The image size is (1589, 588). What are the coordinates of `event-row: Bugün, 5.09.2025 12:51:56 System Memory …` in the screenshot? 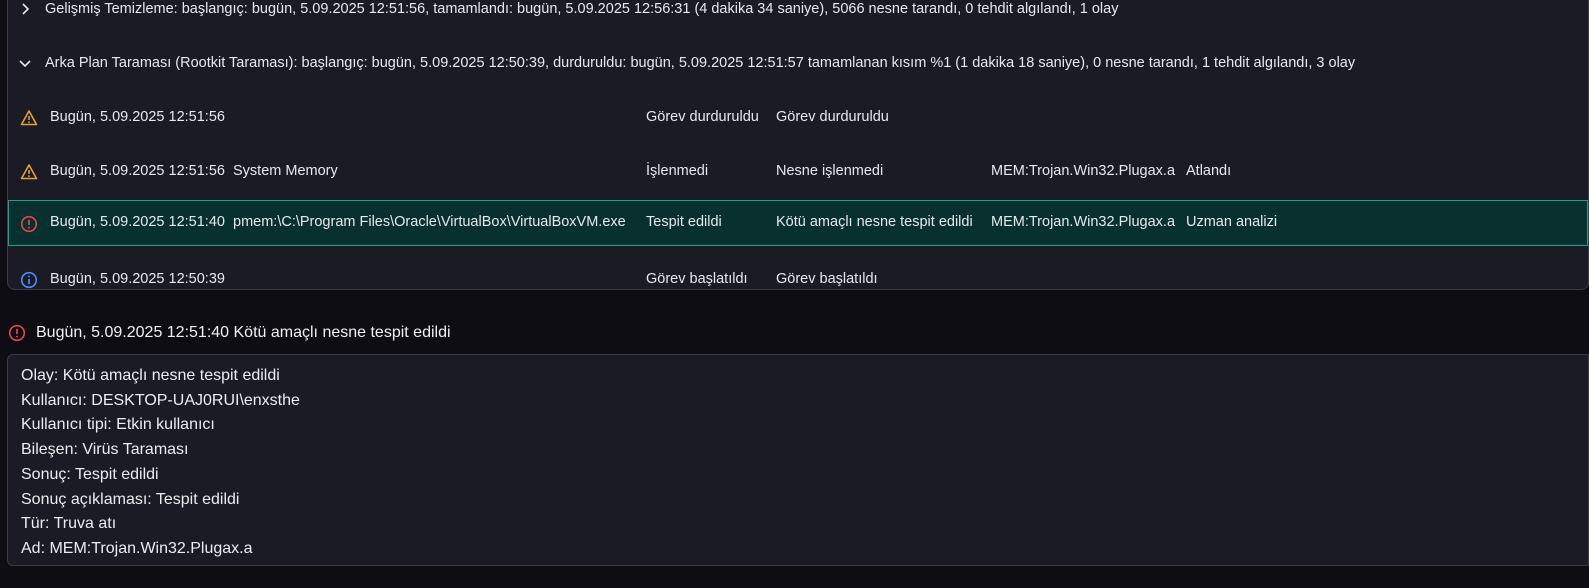 It's located at (798, 171).